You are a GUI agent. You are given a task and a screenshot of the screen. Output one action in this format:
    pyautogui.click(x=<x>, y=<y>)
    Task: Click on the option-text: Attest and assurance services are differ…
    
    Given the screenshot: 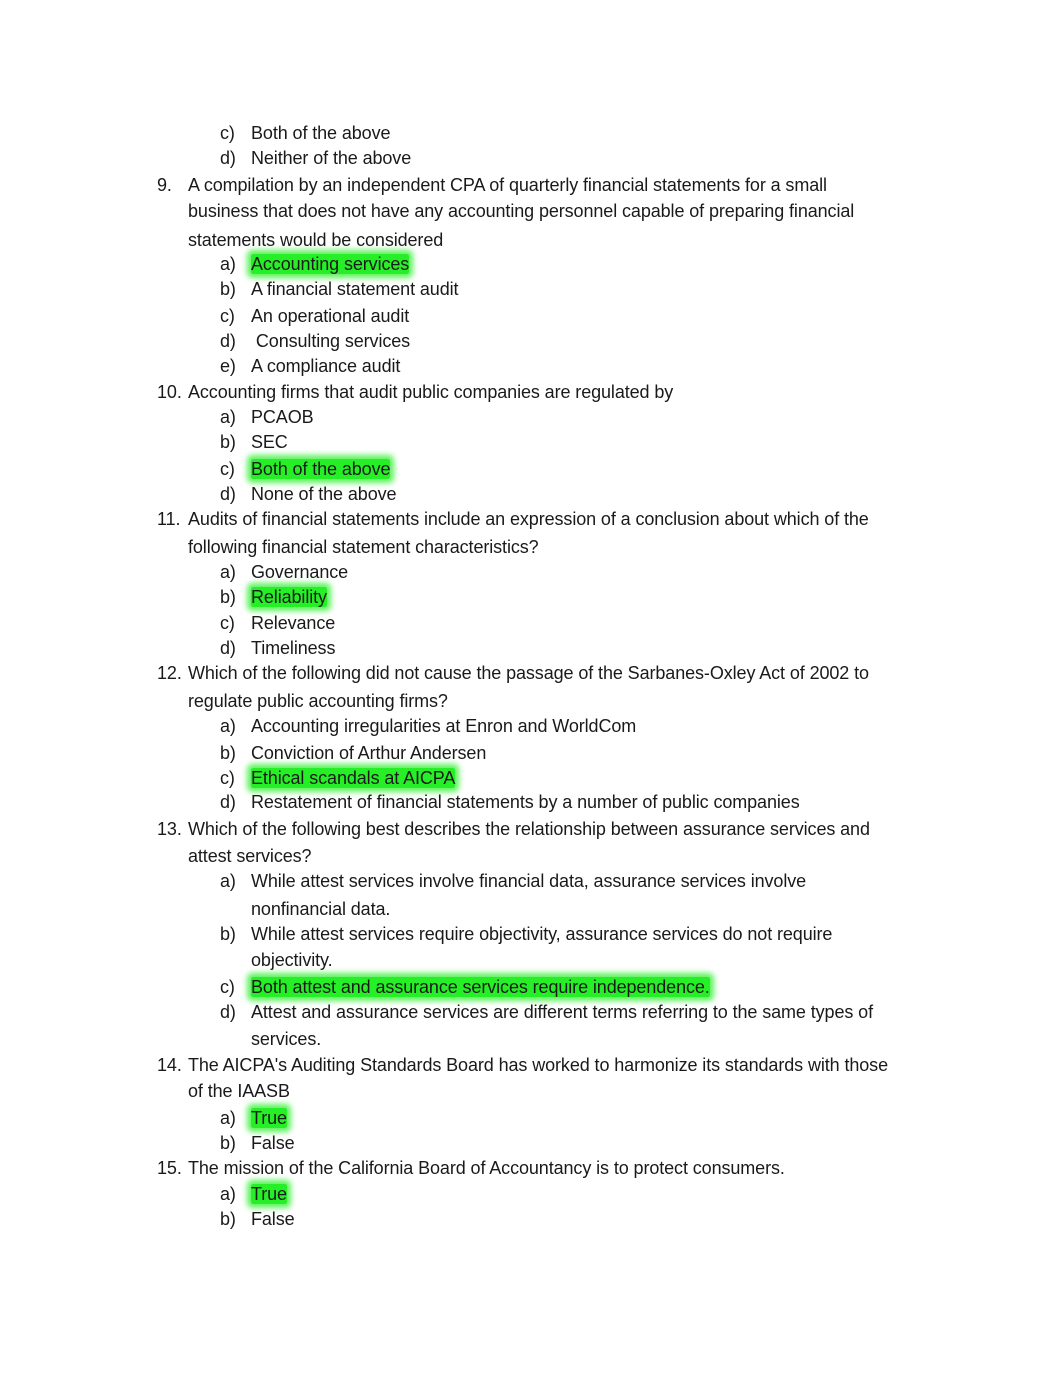 What is the action you would take?
    pyautogui.click(x=562, y=1012)
    